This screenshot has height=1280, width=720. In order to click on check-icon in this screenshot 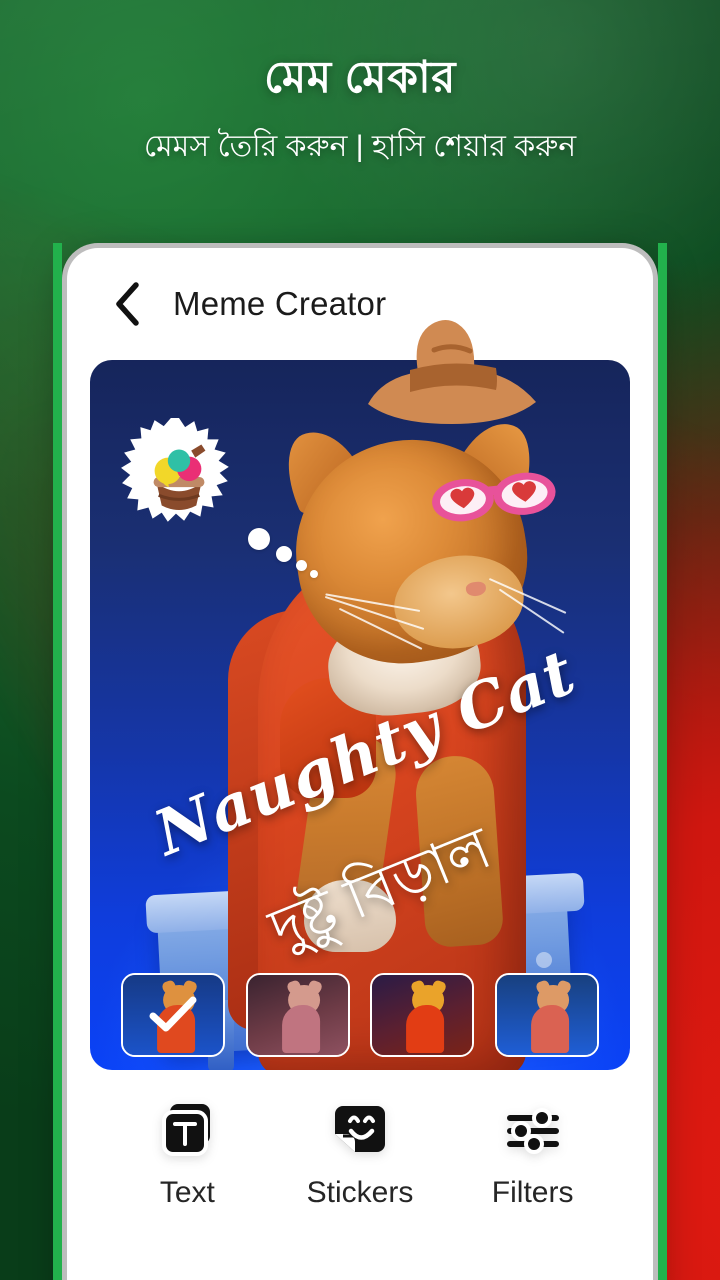, I will do `click(173, 1014)`.